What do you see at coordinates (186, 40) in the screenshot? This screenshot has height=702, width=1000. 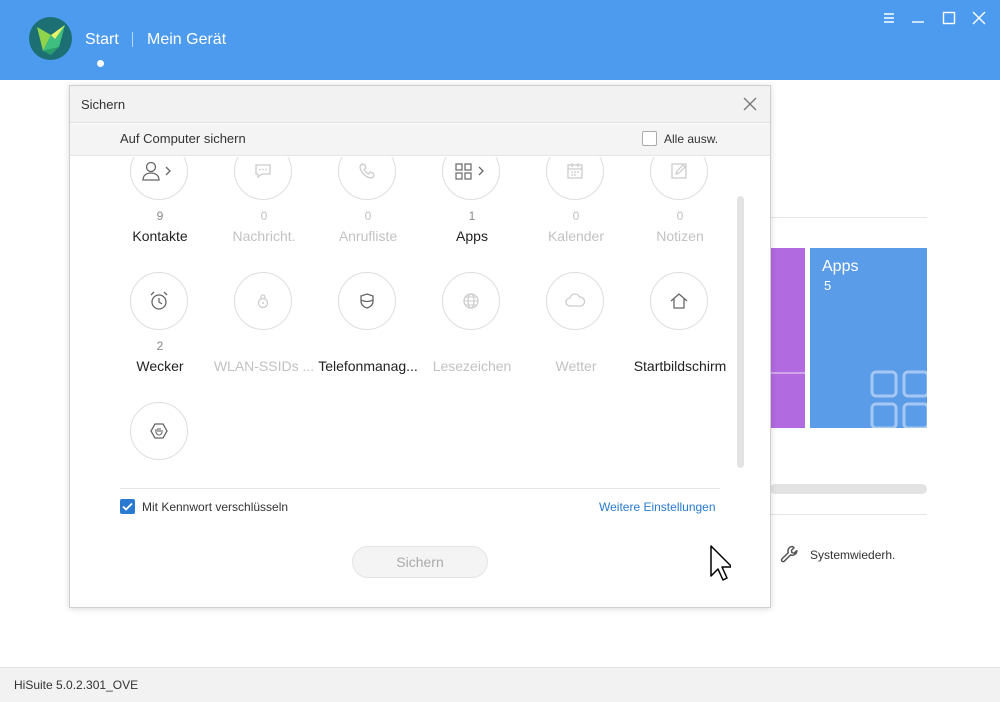 I see `nav-tab-my-device: Mein Gerät` at bounding box center [186, 40].